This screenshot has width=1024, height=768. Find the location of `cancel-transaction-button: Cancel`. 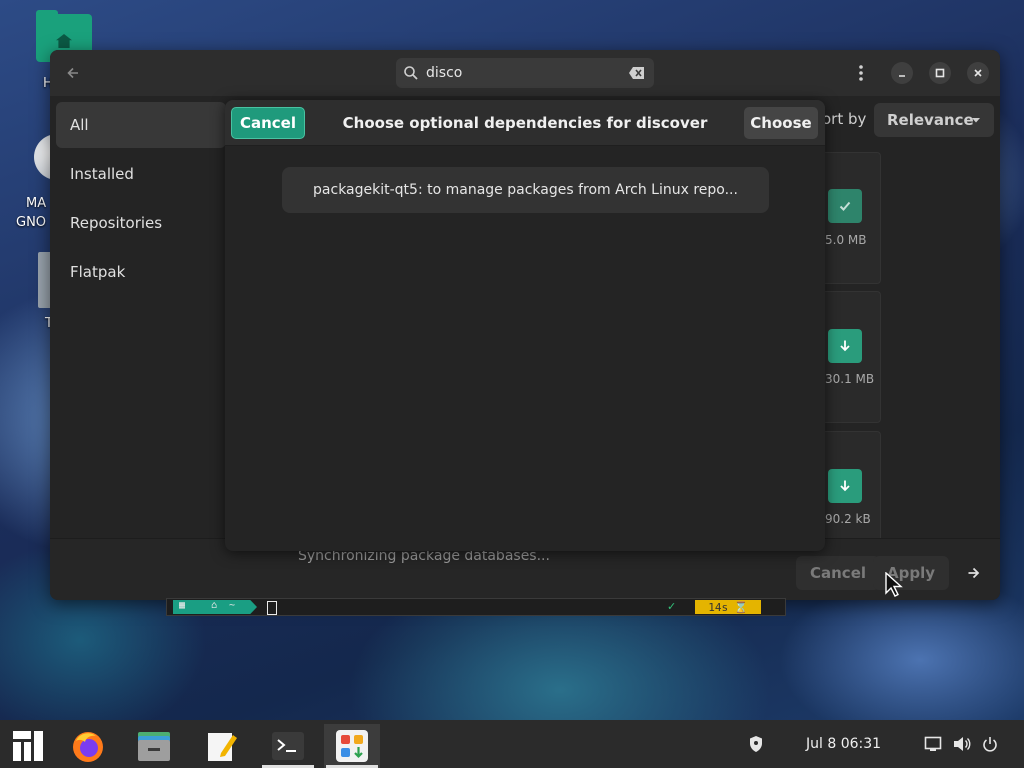

cancel-transaction-button: Cancel is located at coordinates (838, 573).